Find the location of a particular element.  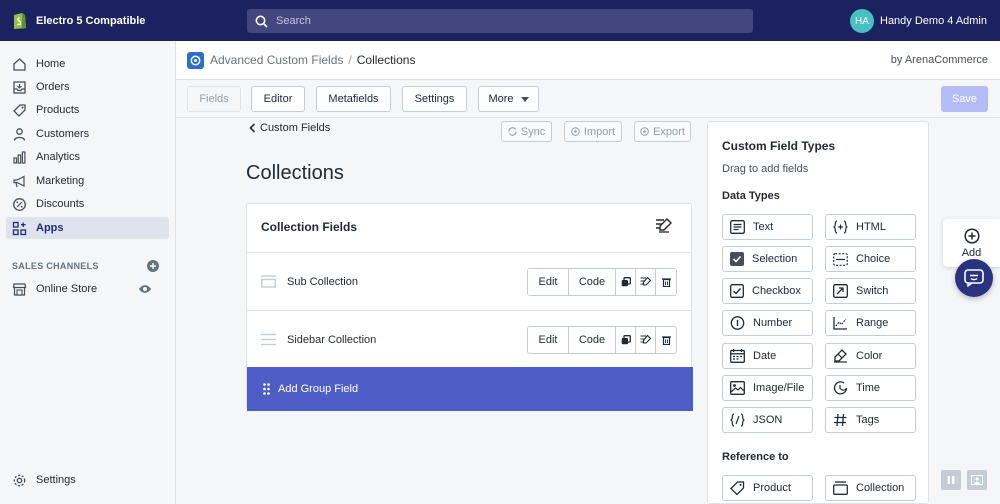

chevron-left-icon is located at coordinates (252, 128).